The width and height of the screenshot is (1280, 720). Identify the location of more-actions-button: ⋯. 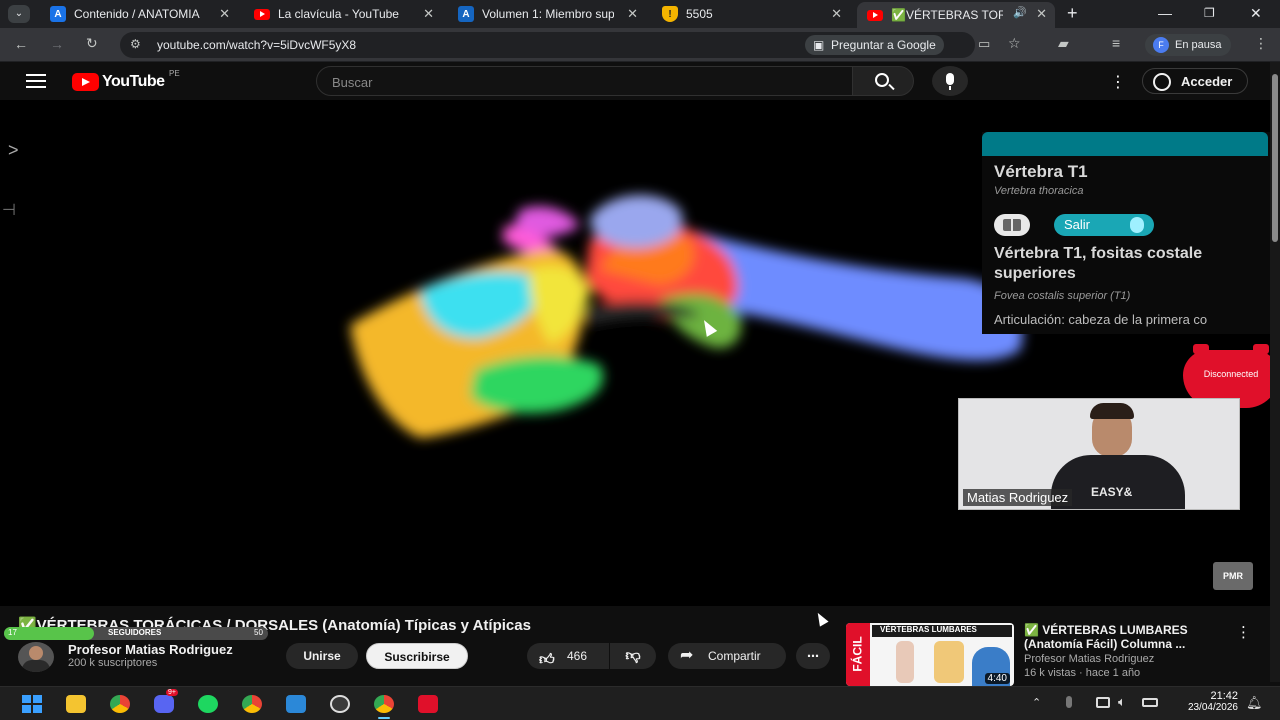
(813, 656).